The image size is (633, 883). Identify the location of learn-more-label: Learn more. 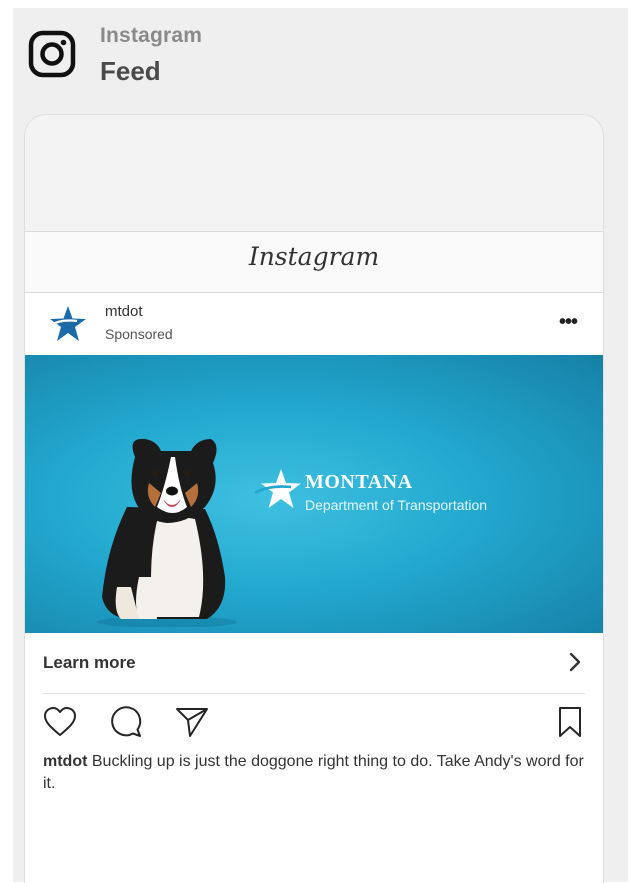
(89, 662).